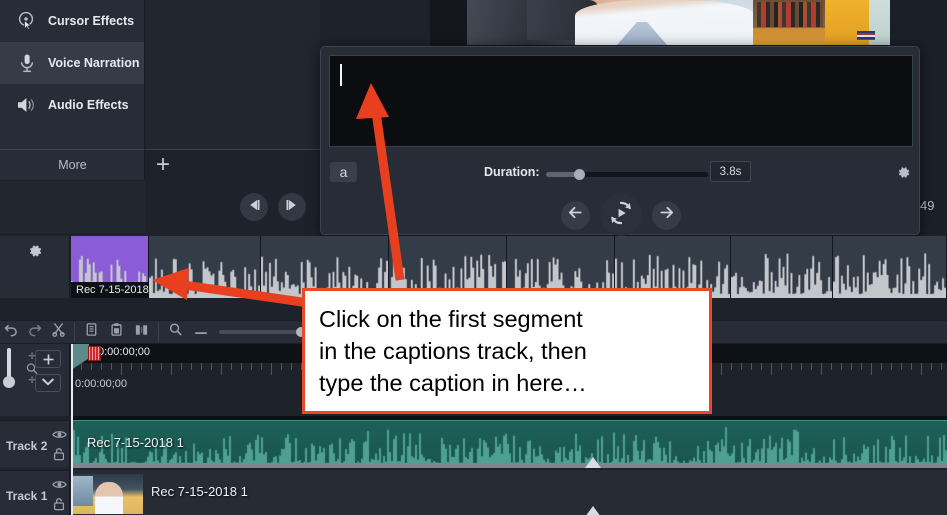 The height and width of the screenshot is (515, 947). I want to click on undo-icon, so click(11, 332).